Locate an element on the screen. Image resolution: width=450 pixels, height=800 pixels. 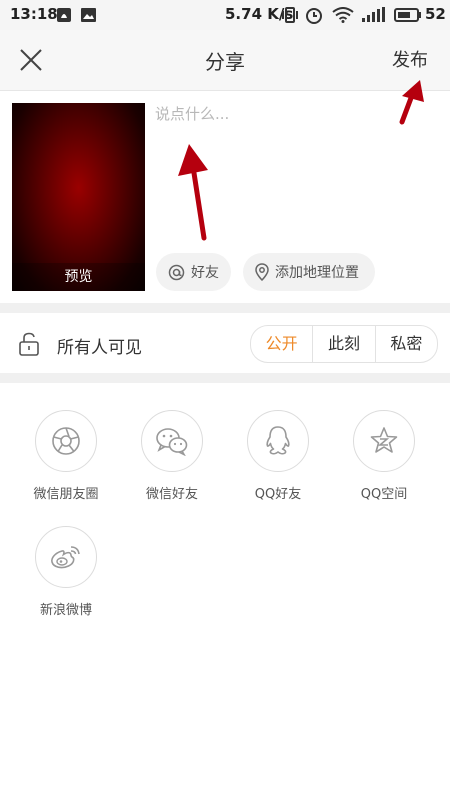
share-qq-friends: QQ好友 is located at coordinates (278, 456).